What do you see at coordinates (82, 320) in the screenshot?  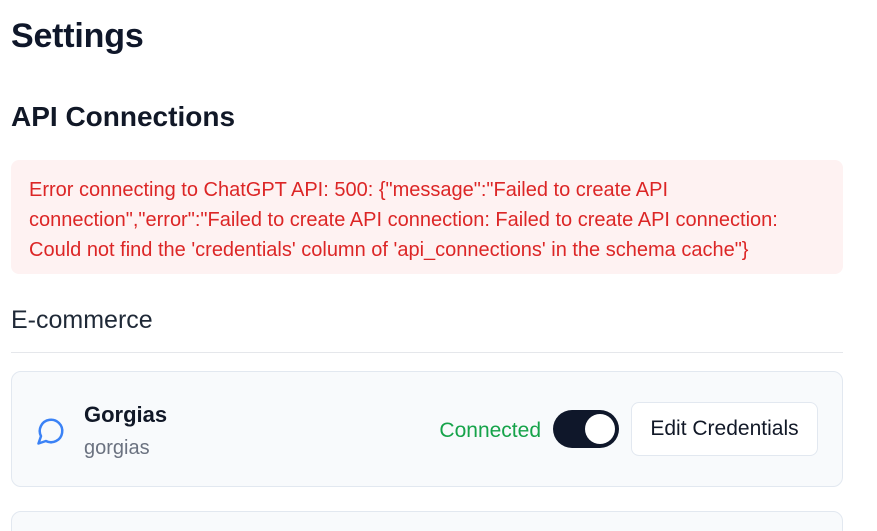 I see `ecommerce-heading: E-commerce` at bounding box center [82, 320].